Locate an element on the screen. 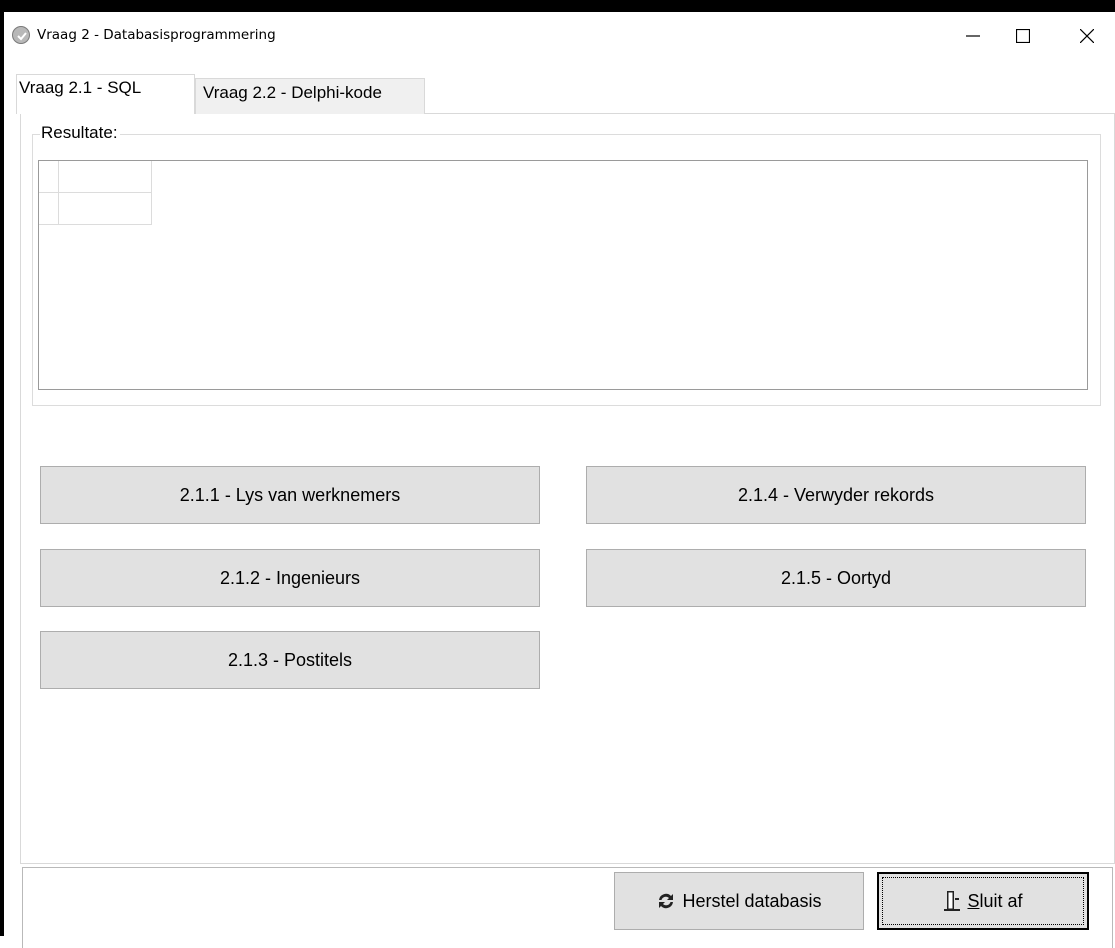  sluit-af-label: Sluit af is located at coordinates (994, 901).